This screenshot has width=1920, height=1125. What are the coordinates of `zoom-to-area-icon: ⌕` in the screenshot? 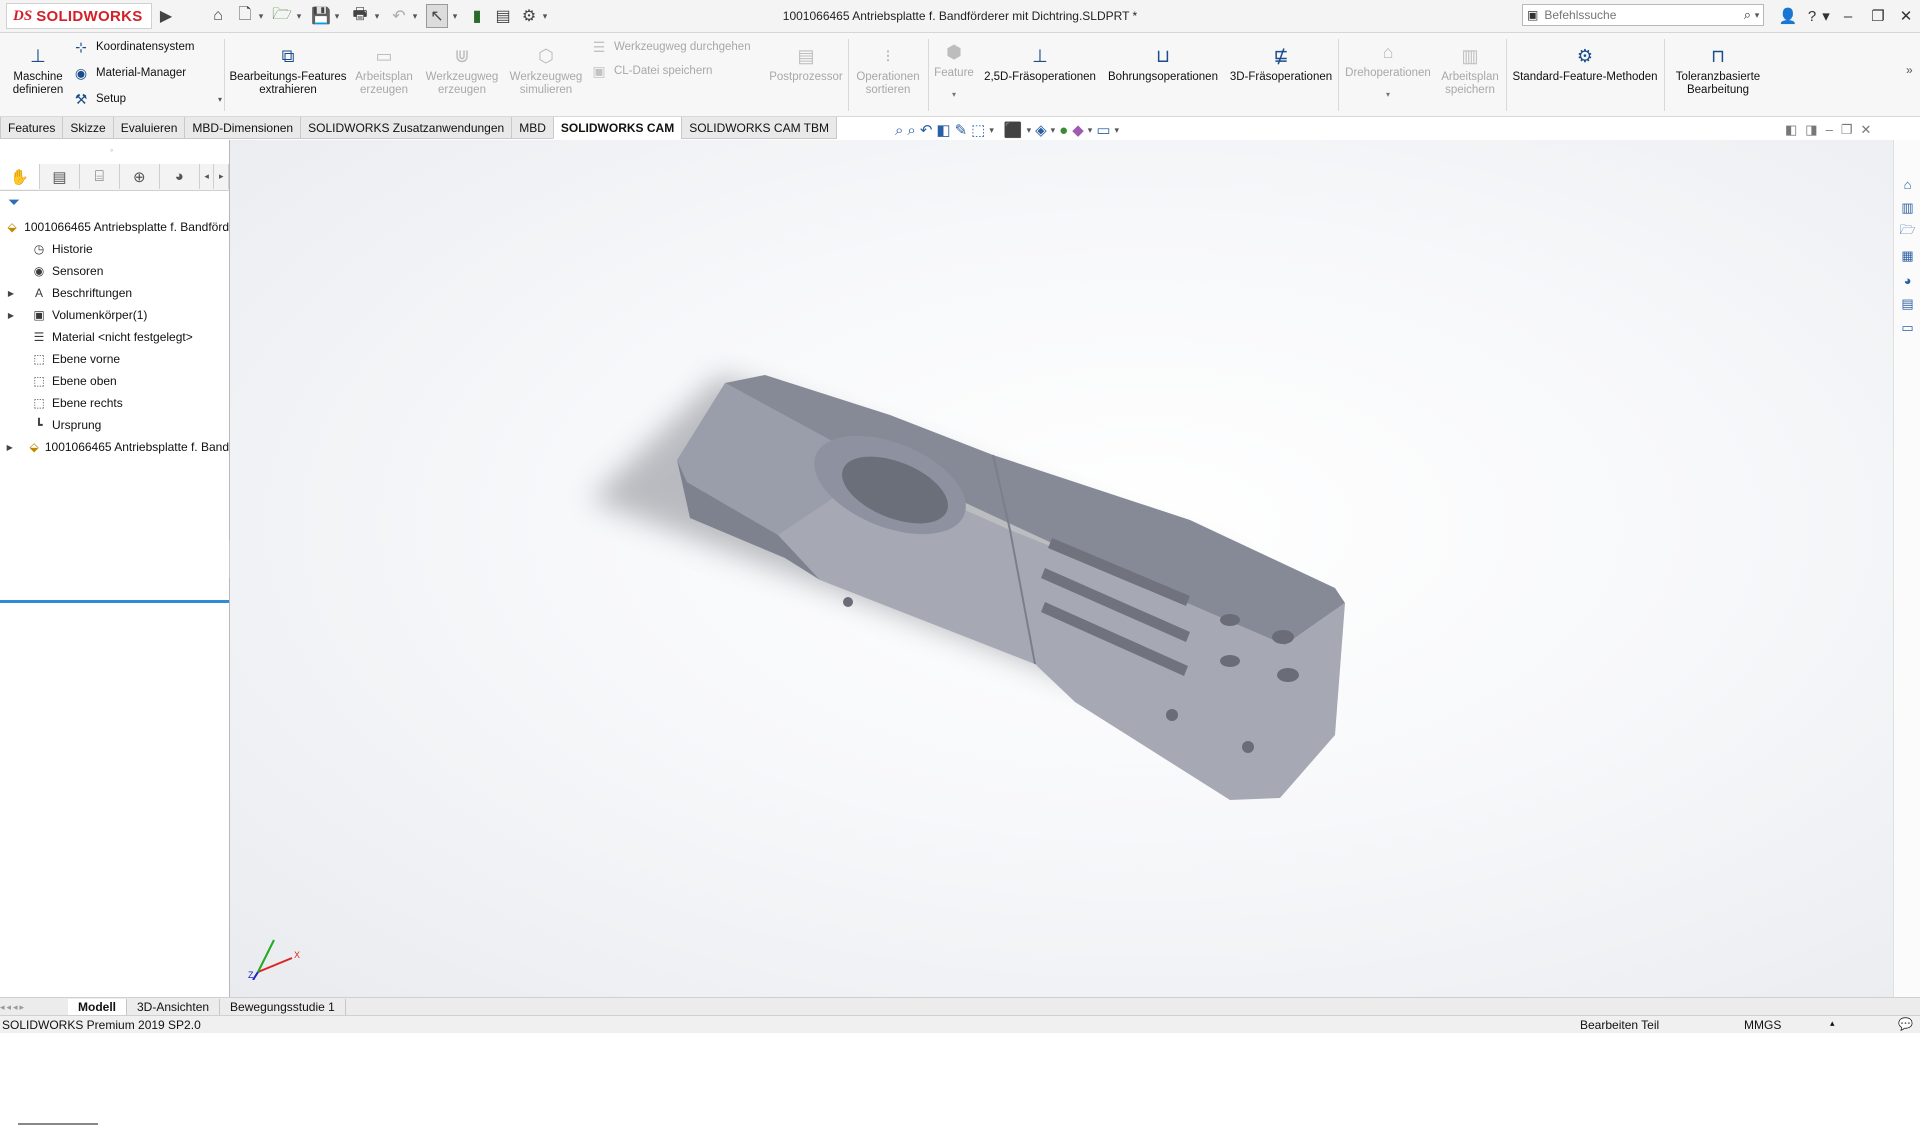 It's located at (911, 130).